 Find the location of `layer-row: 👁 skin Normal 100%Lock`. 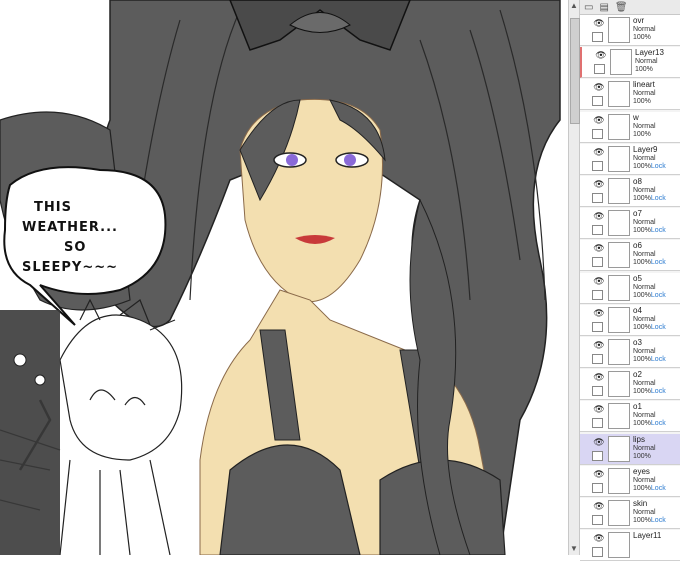

layer-row: 👁 skin Normal 100%Lock is located at coordinates (630, 513).